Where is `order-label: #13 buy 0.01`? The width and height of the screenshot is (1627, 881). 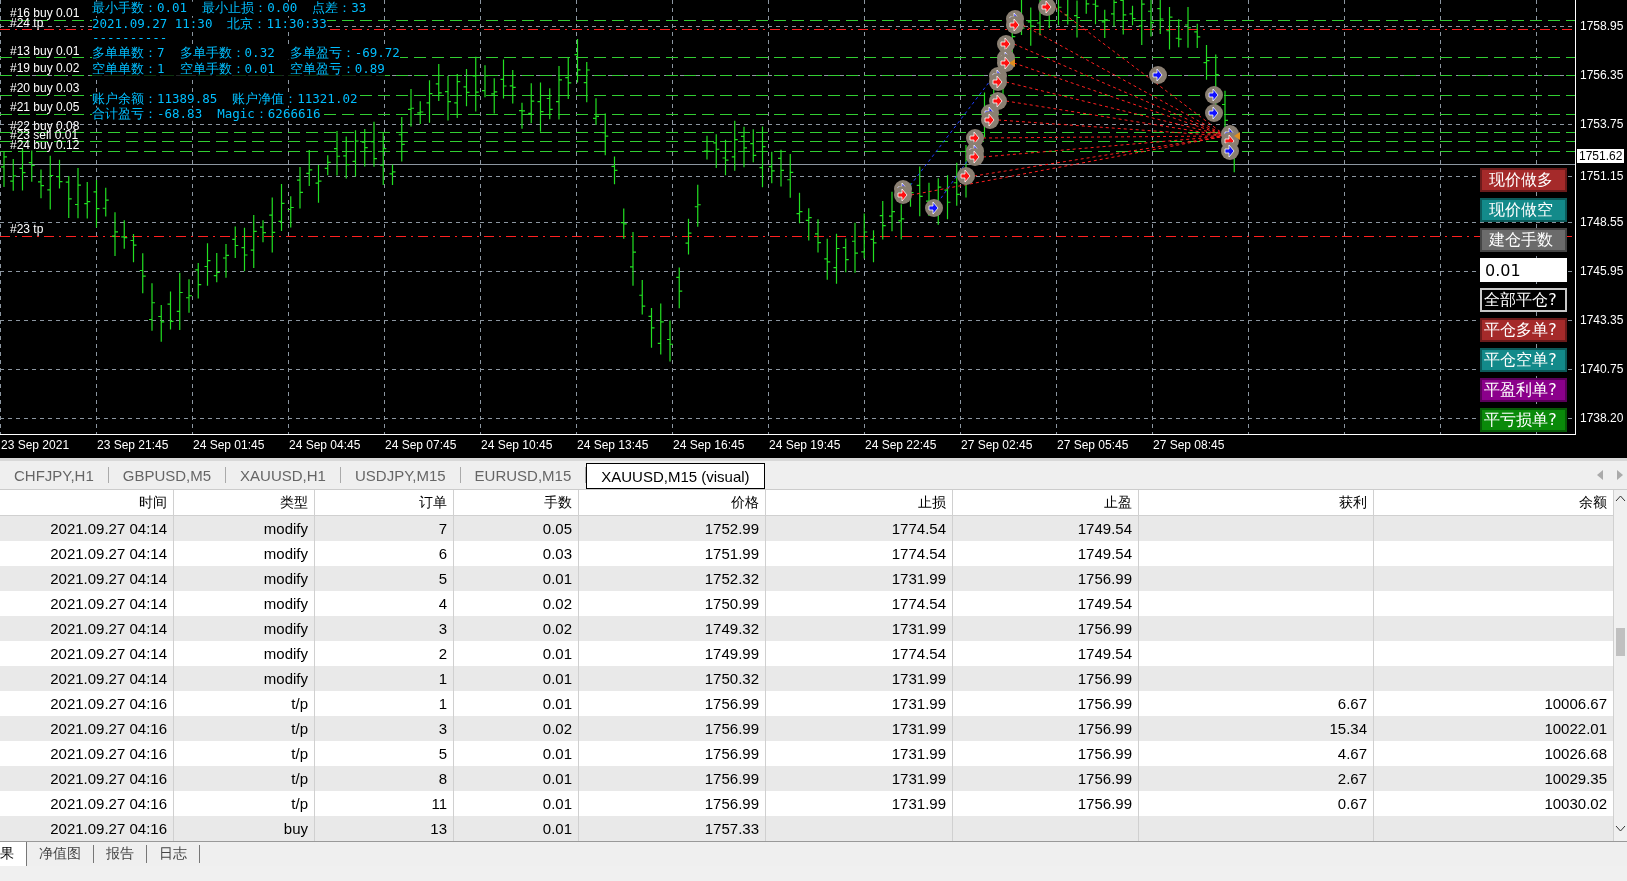 order-label: #13 buy 0.01 is located at coordinates (45, 51).